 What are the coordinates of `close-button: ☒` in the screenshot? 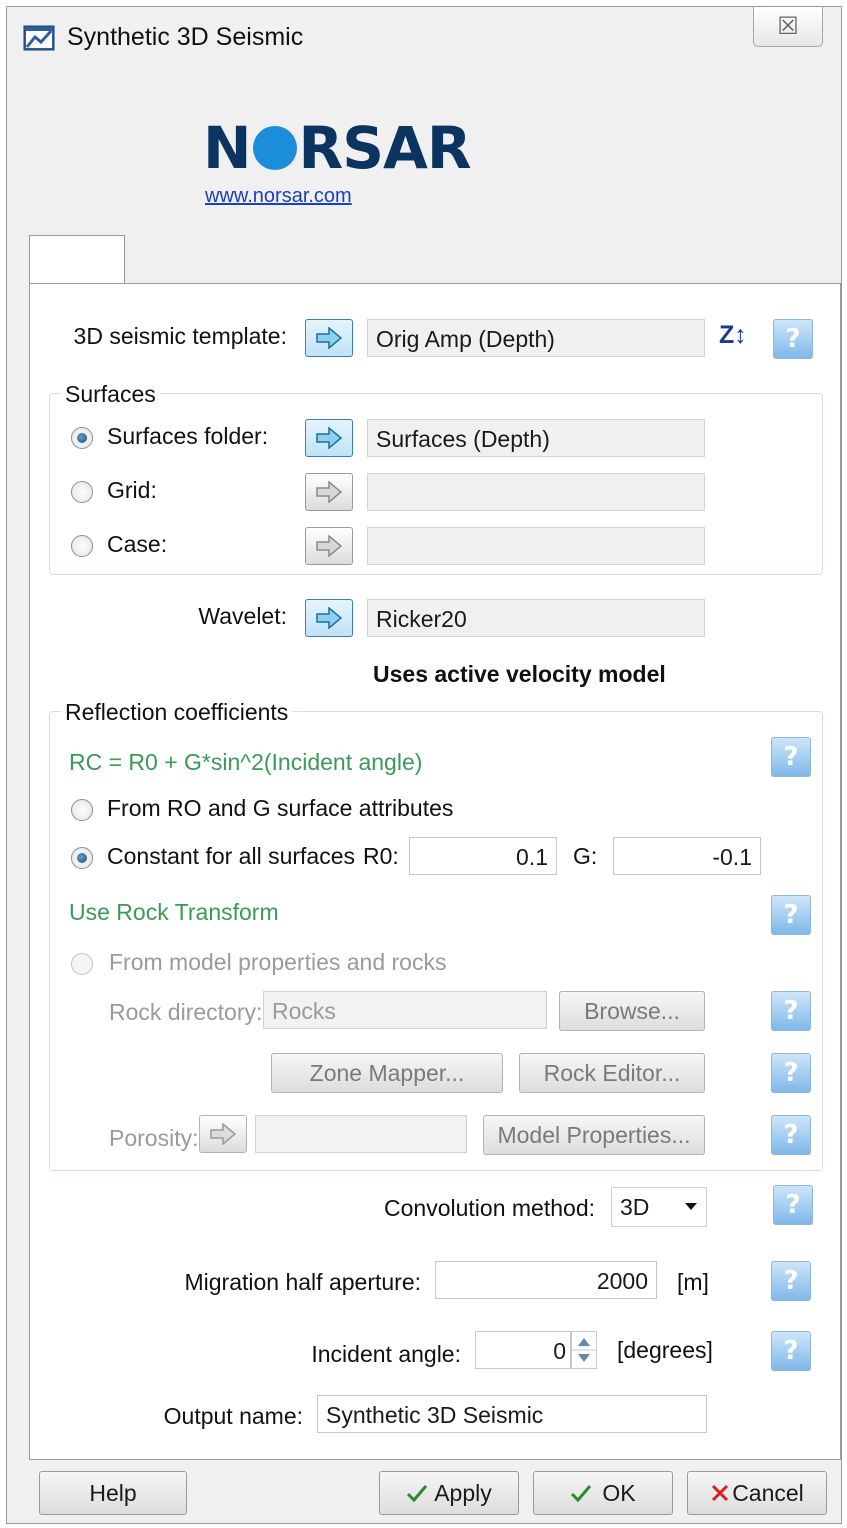 It's located at (788, 27).